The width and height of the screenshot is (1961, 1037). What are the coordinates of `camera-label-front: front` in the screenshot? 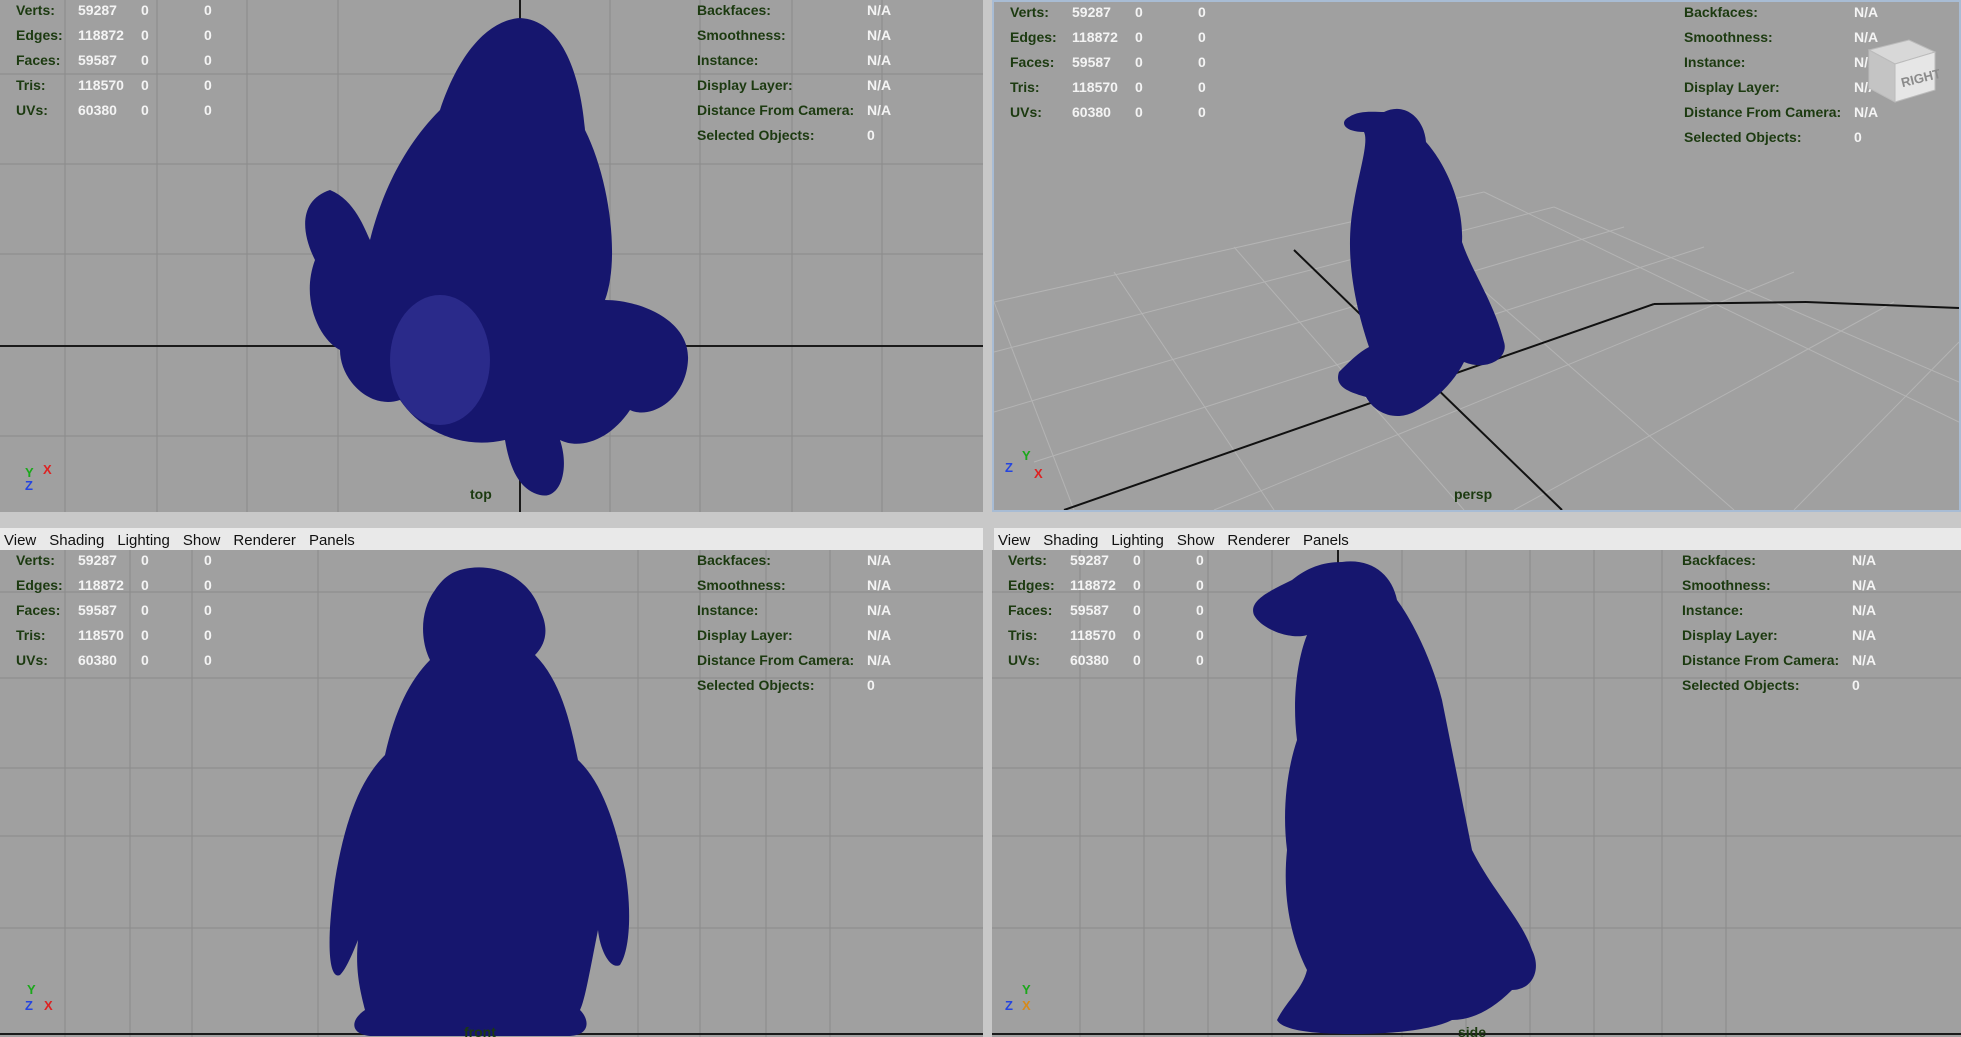 It's located at (480, 1030).